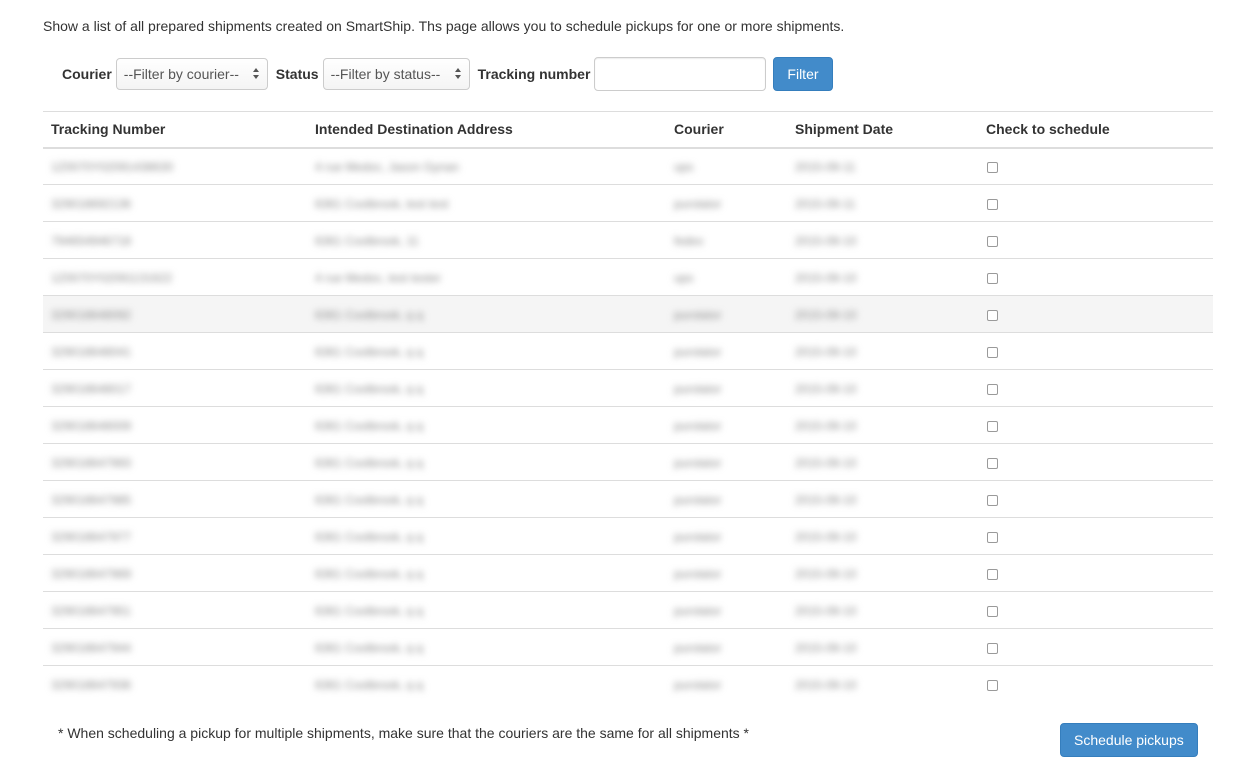 This screenshot has height=767, width=1253. I want to click on filter-button: Filter, so click(803, 74).